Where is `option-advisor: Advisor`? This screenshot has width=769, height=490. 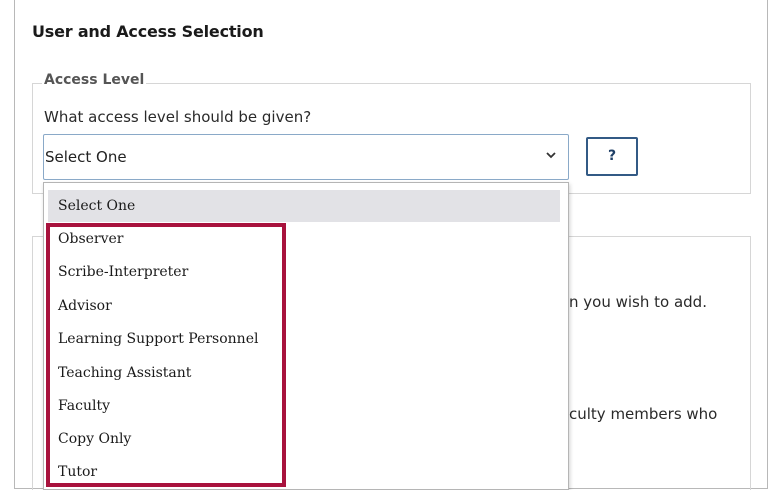 option-advisor: Advisor is located at coordinates (304, 306).